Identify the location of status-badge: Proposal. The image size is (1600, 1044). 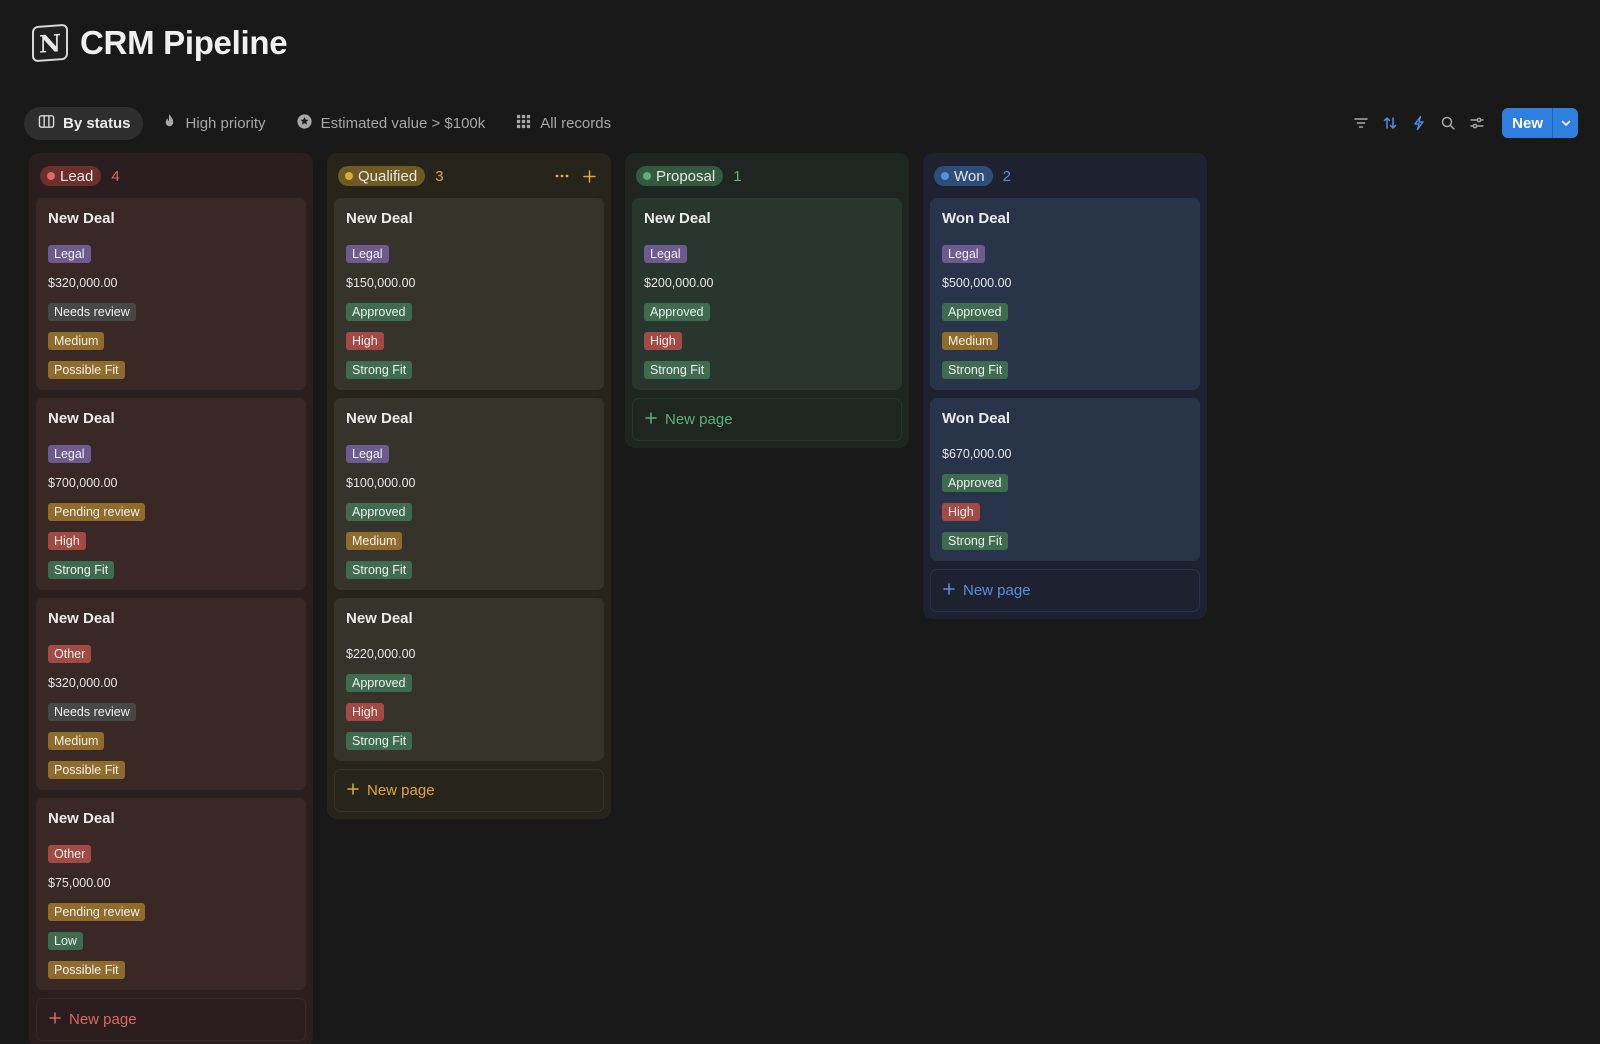
(680, 176).